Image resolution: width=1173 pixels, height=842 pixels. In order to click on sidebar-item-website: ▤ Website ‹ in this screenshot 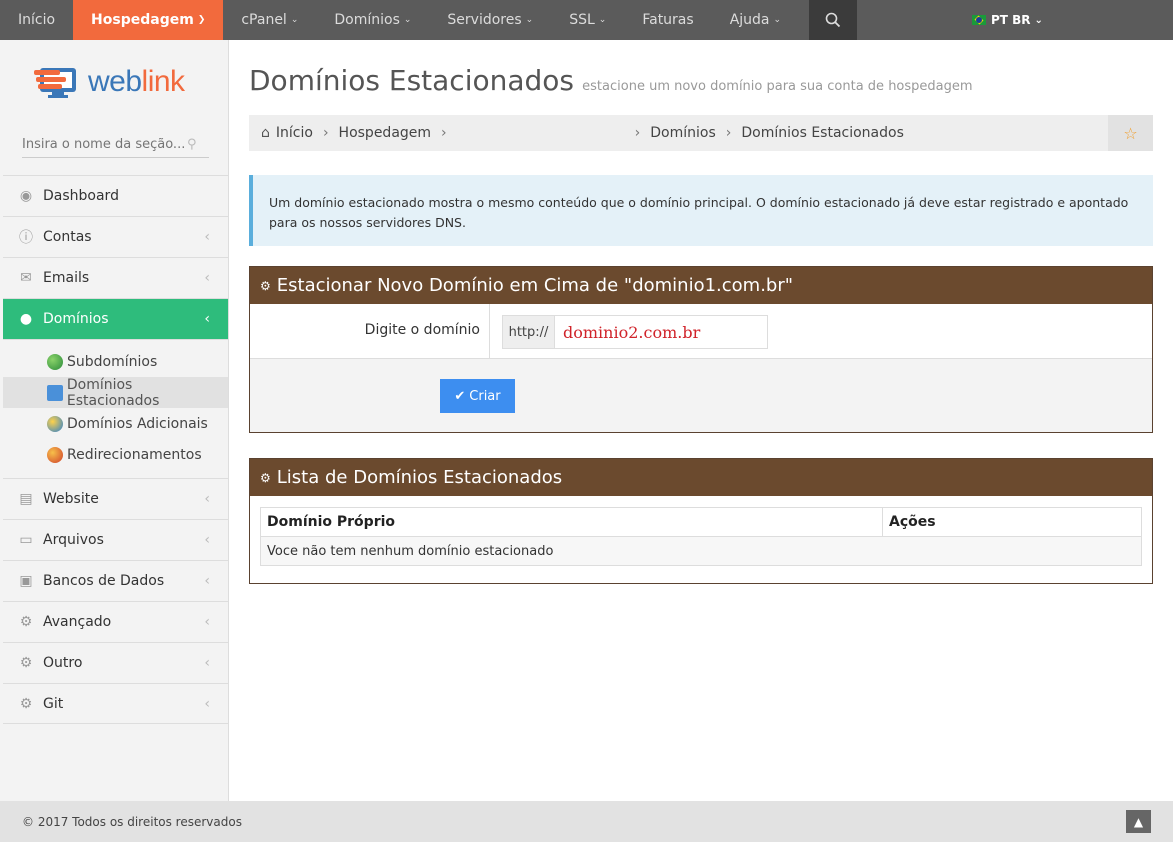, I will do `click(115, 498)`.